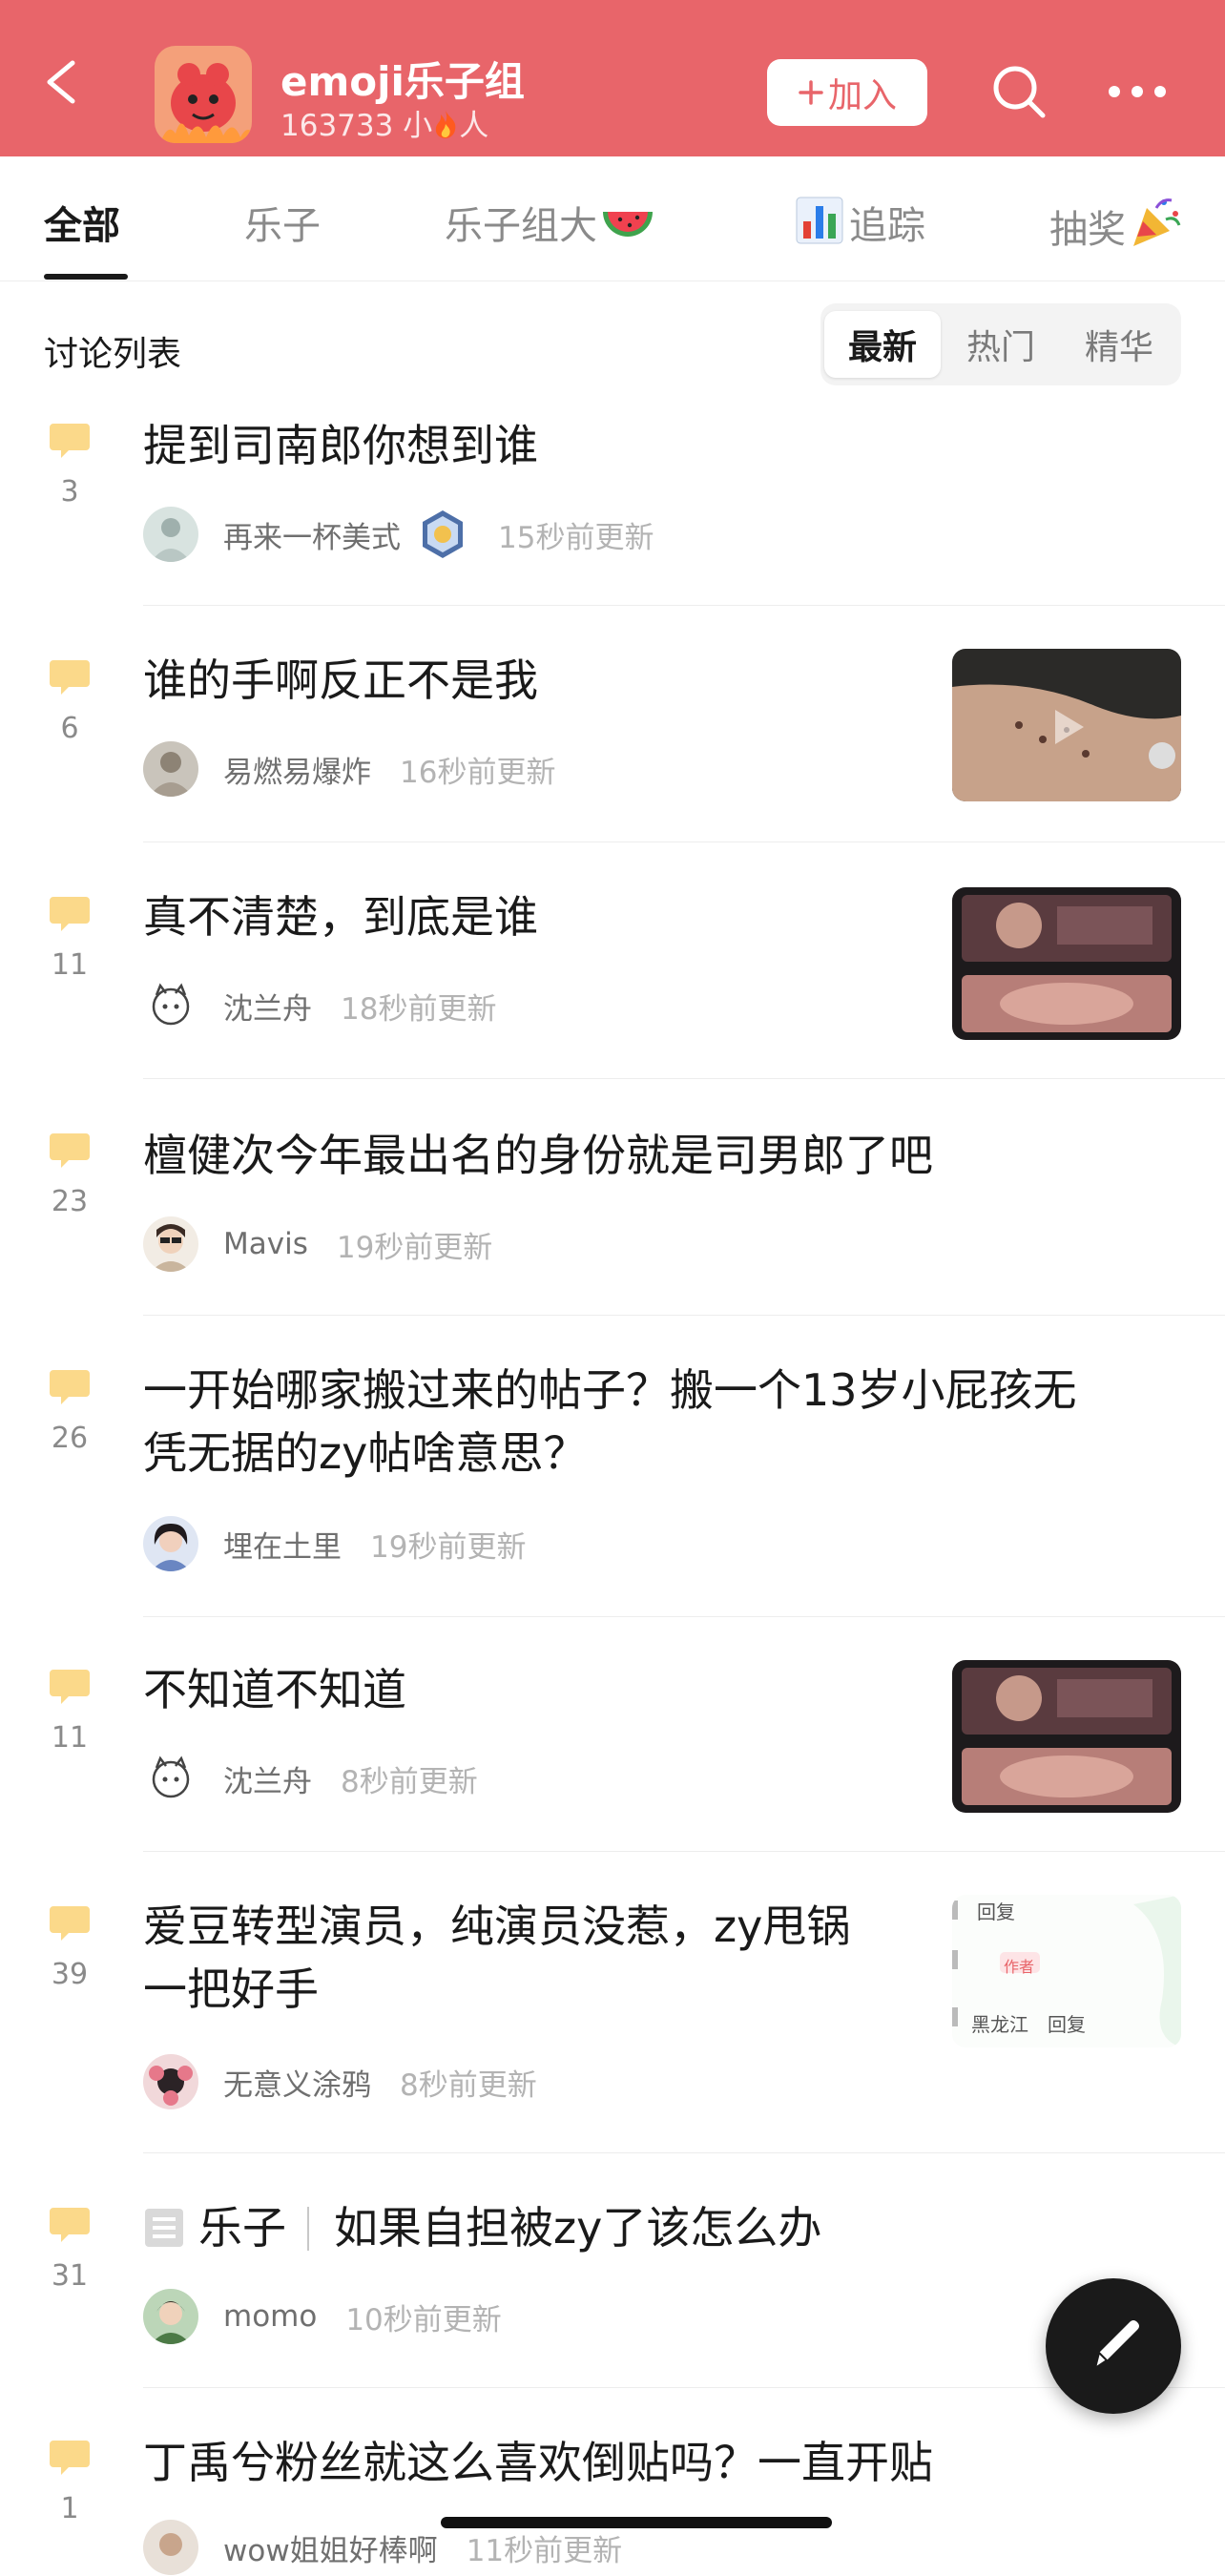 The width and height of the screenshot is (1225, 2576). What do you see at coordinates (365, 1453) in the screenshot?
I see `post-title-line: 凭无据的zy帖啥意思？` at bounding box center [365, 1453].